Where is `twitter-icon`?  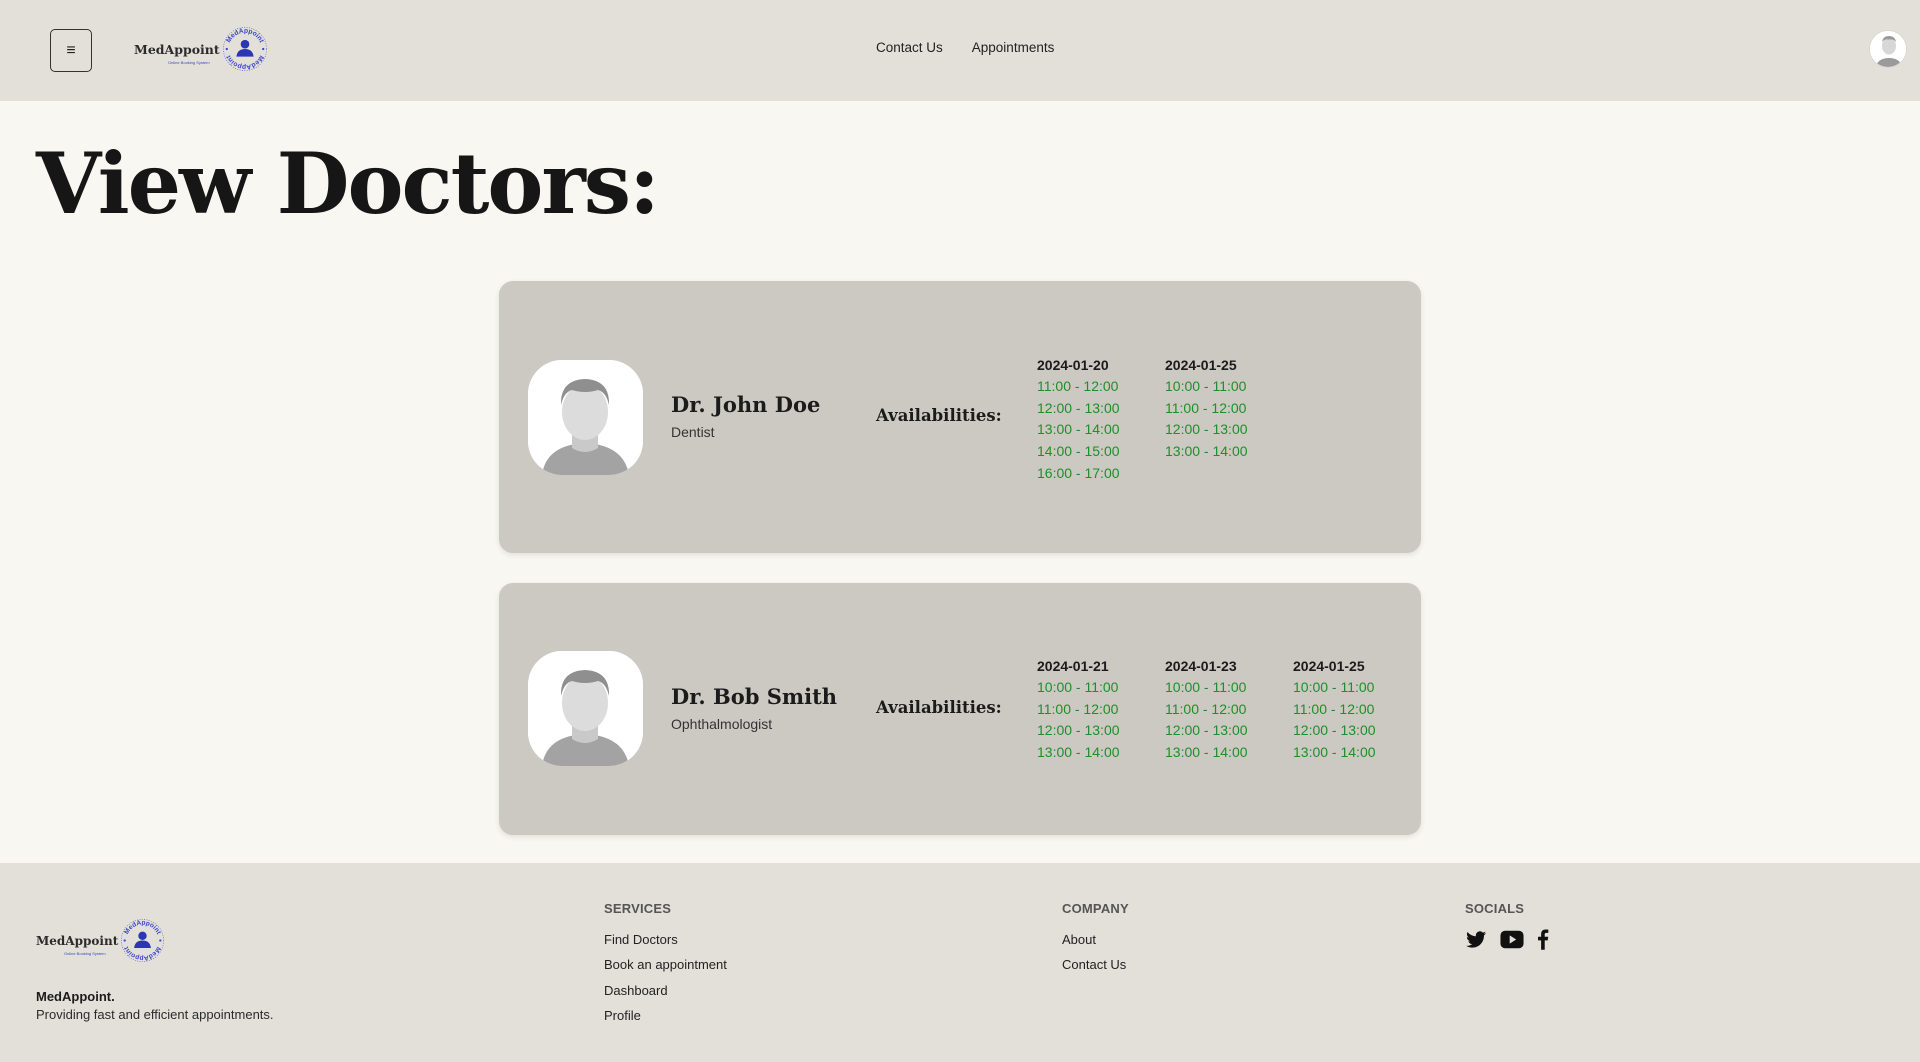 twitter-icon is located at coordinates (1476, 942).